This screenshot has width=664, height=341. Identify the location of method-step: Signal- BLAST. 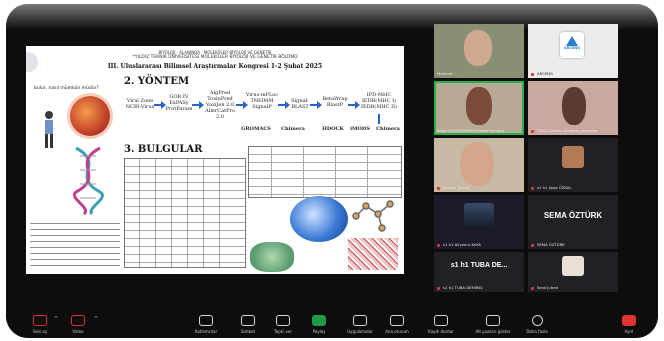
(300, 104).